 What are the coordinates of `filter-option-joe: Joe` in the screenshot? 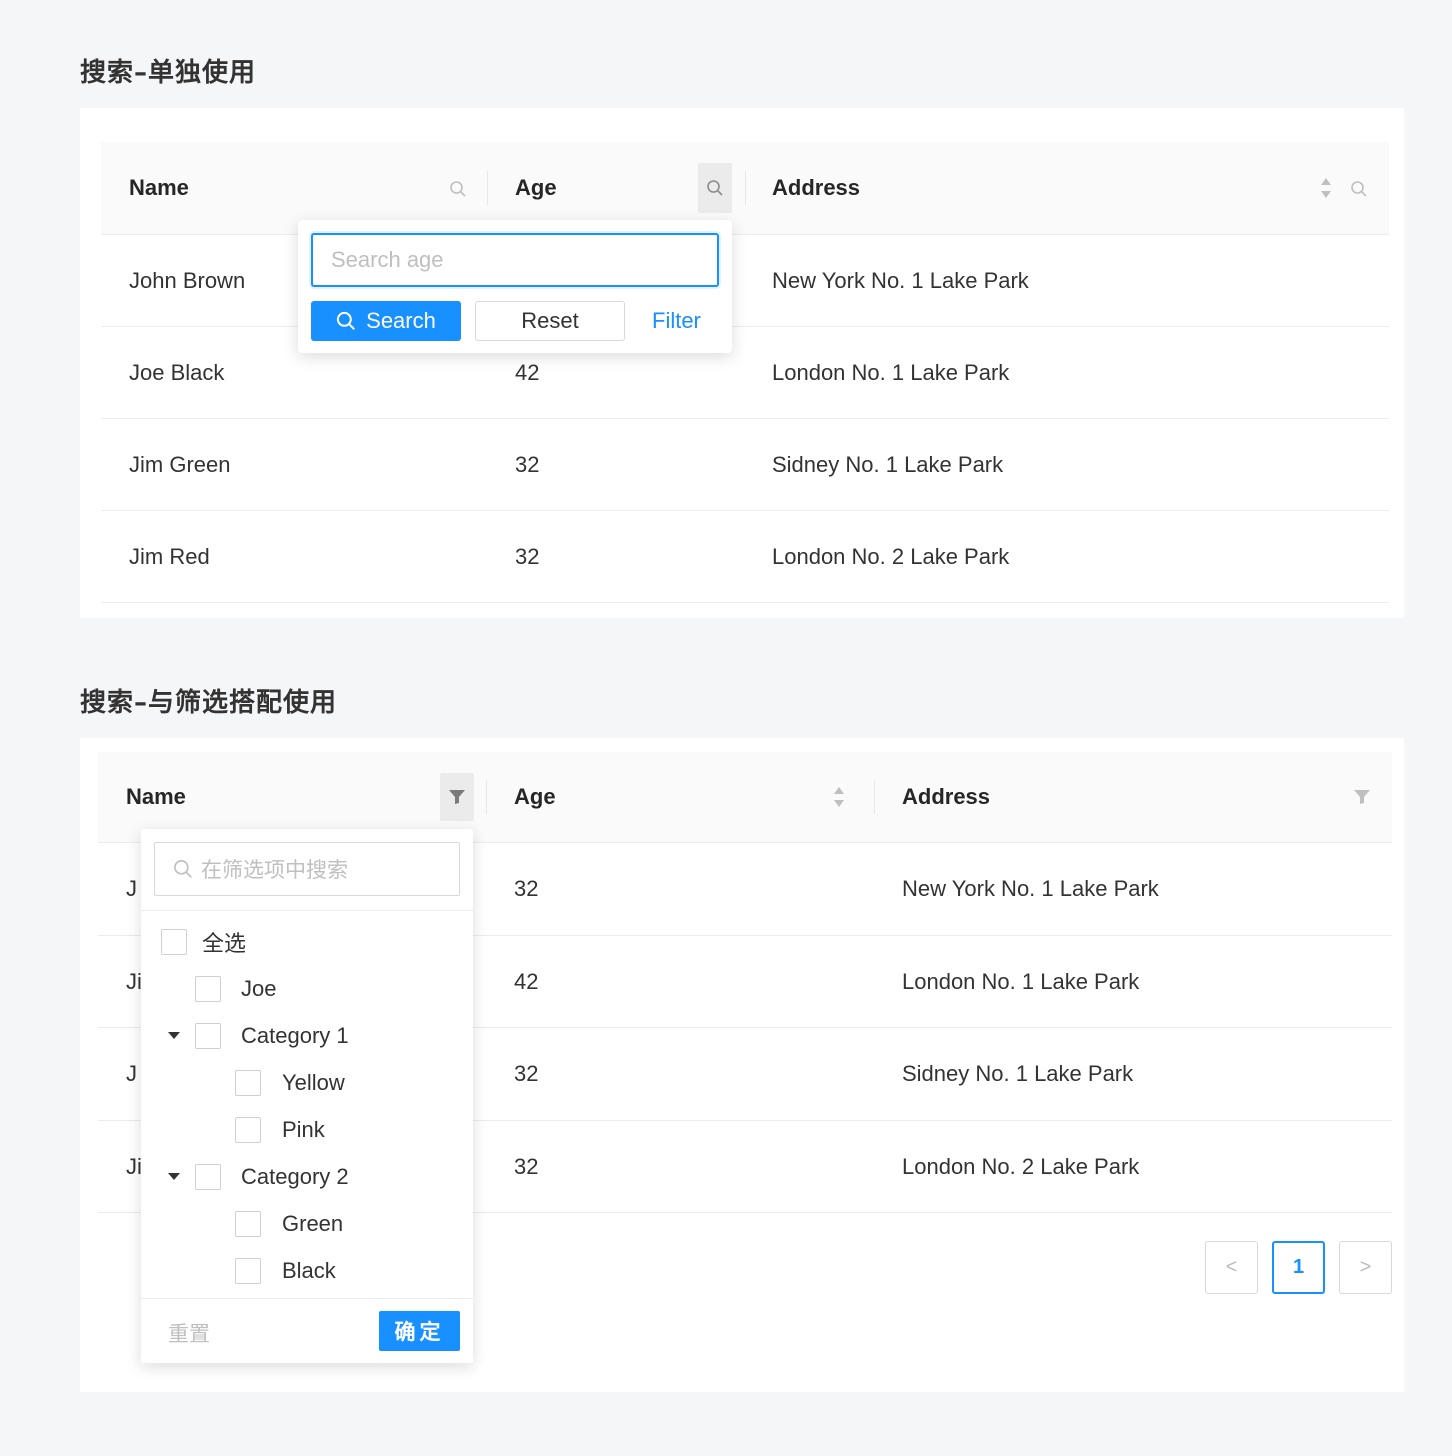 It's located at (235, 989).